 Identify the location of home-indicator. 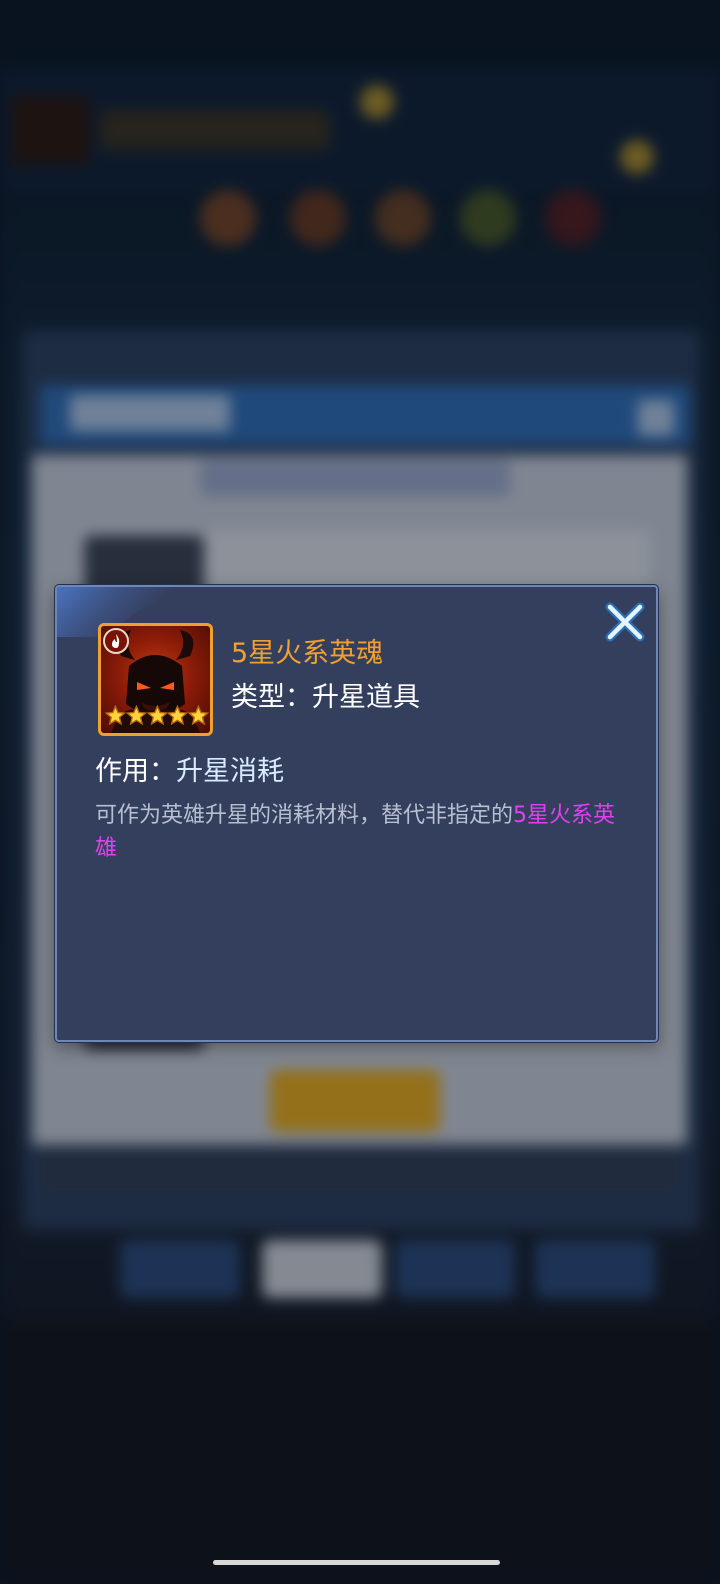
(356, 1562).